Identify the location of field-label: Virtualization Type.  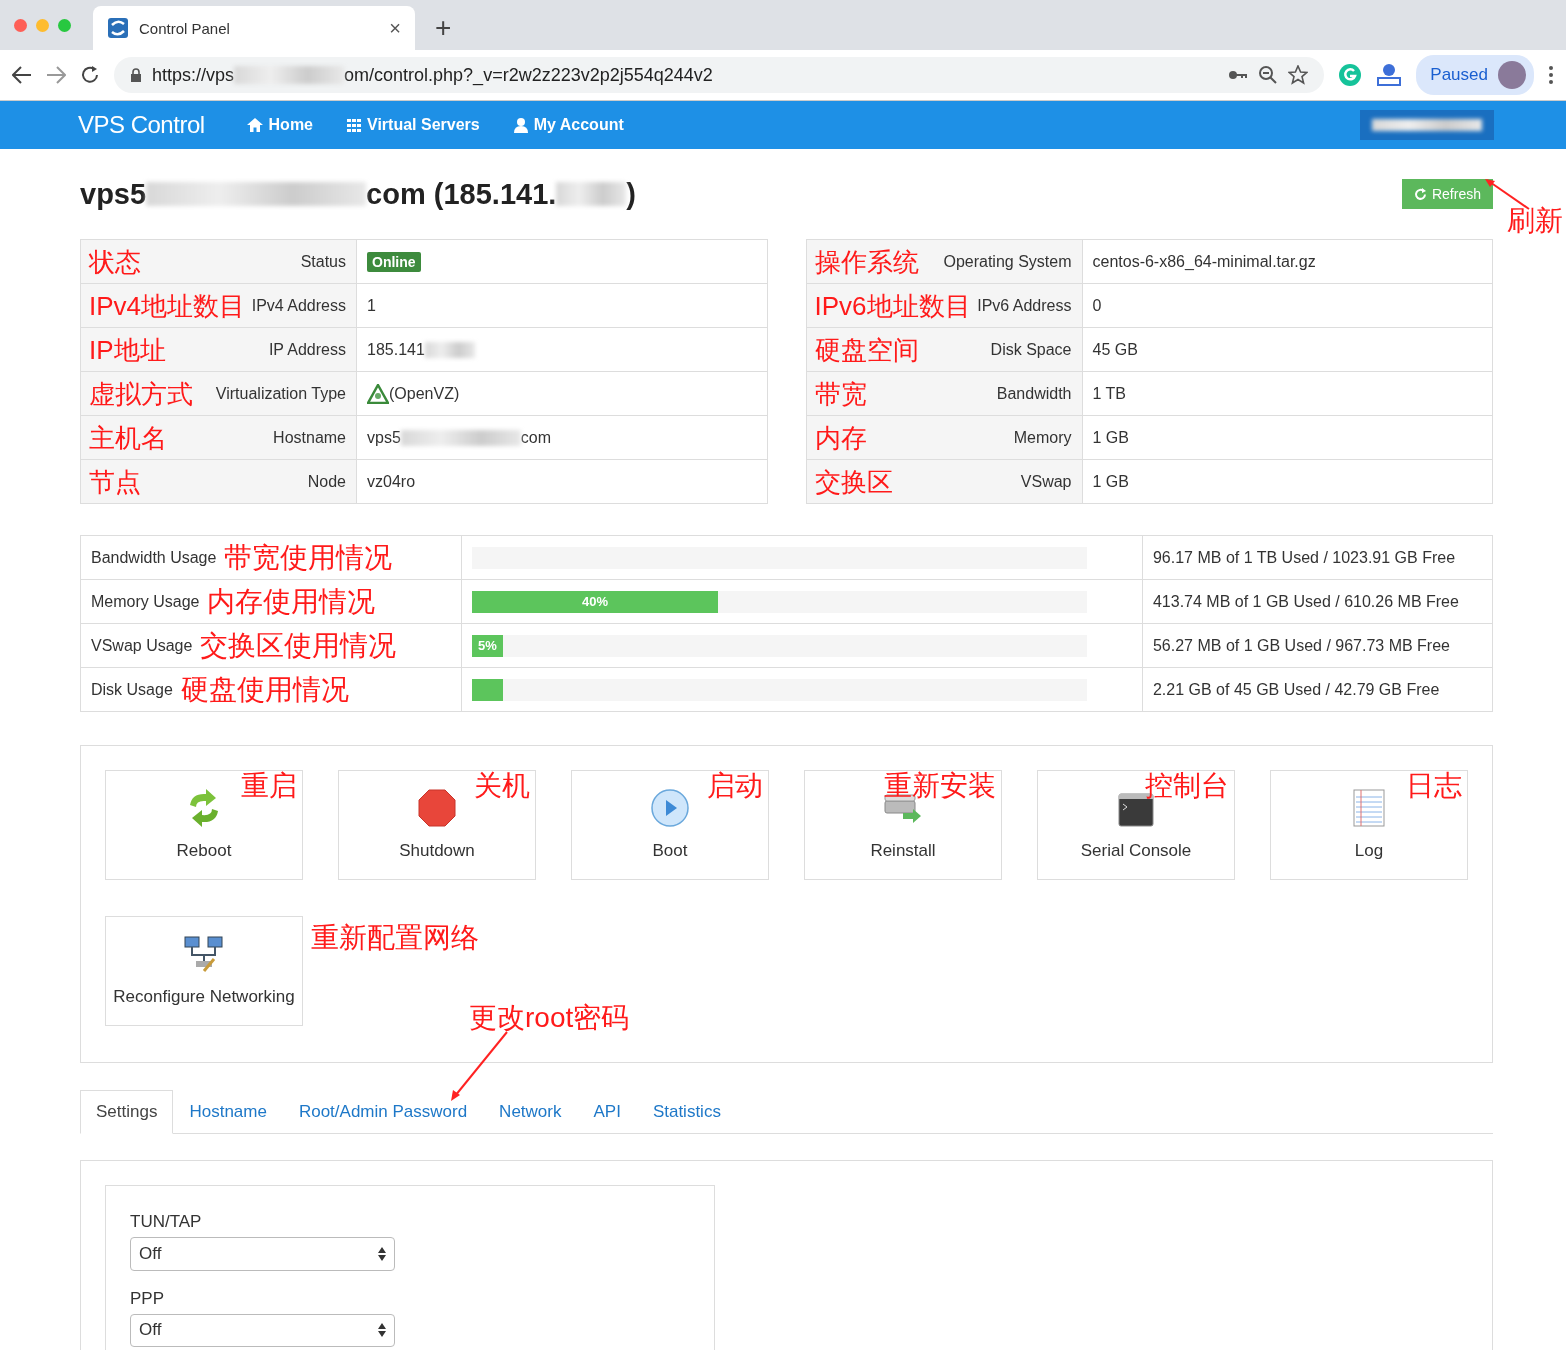
(280, 393).